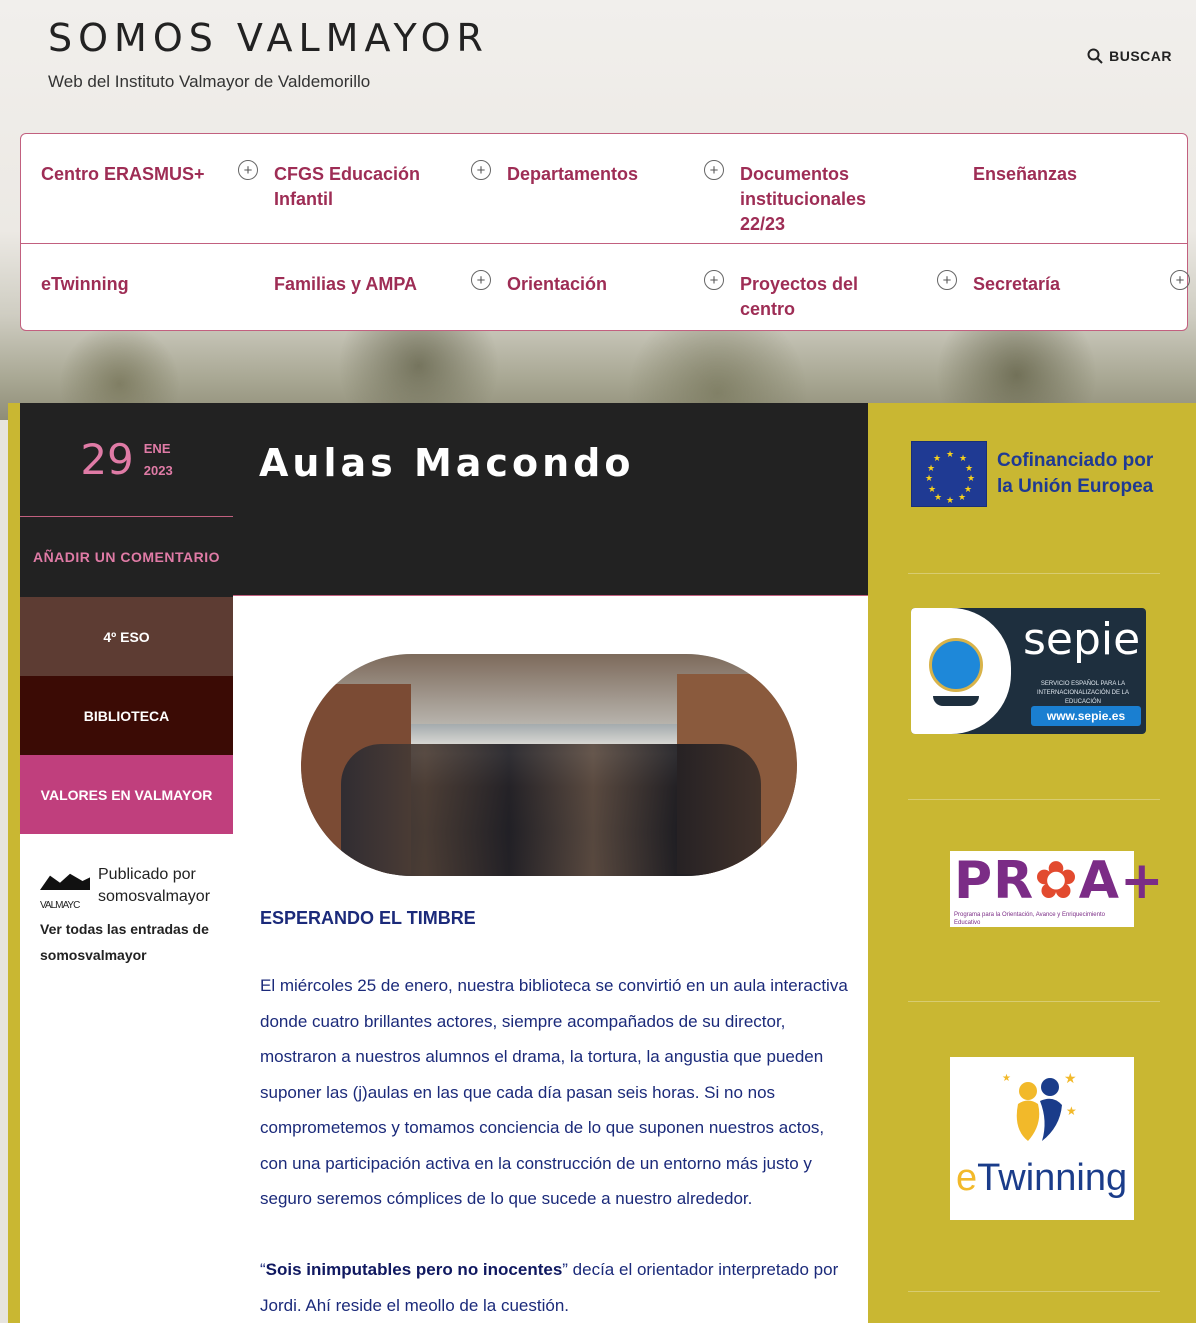 The width and height of the screenshot is (1196, 1323). Describe the element at coordinates (157, 448) in the screenshot. I see `date-month: ENE` at that location.